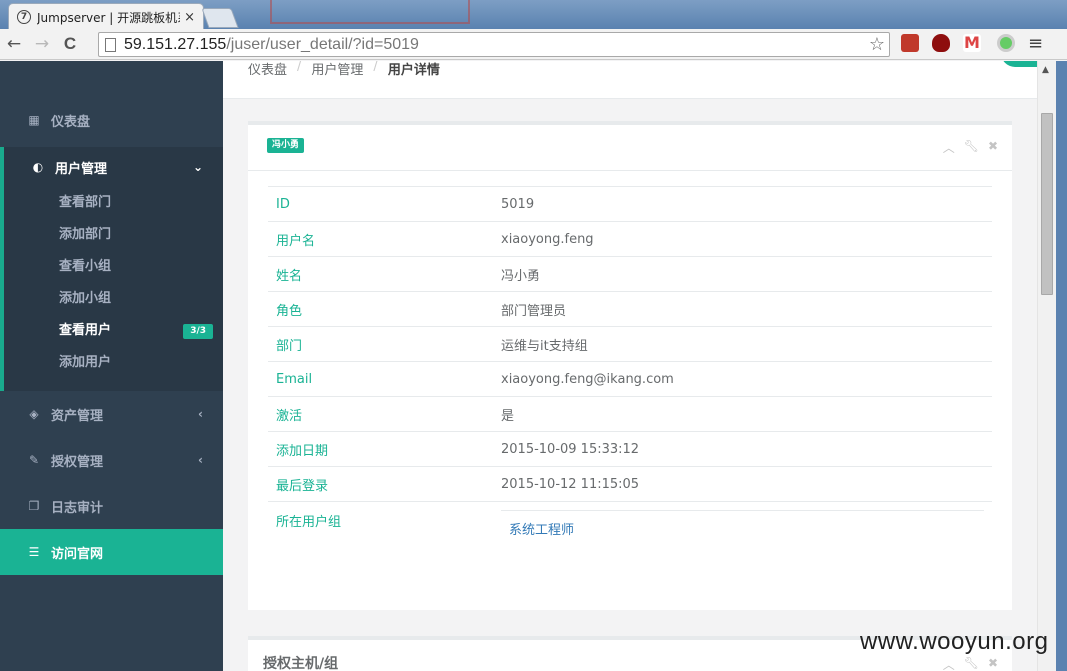 The width and height of the screenshot is (1067, 671). I want to click on field-label: 添加日期, so click(302, 451).